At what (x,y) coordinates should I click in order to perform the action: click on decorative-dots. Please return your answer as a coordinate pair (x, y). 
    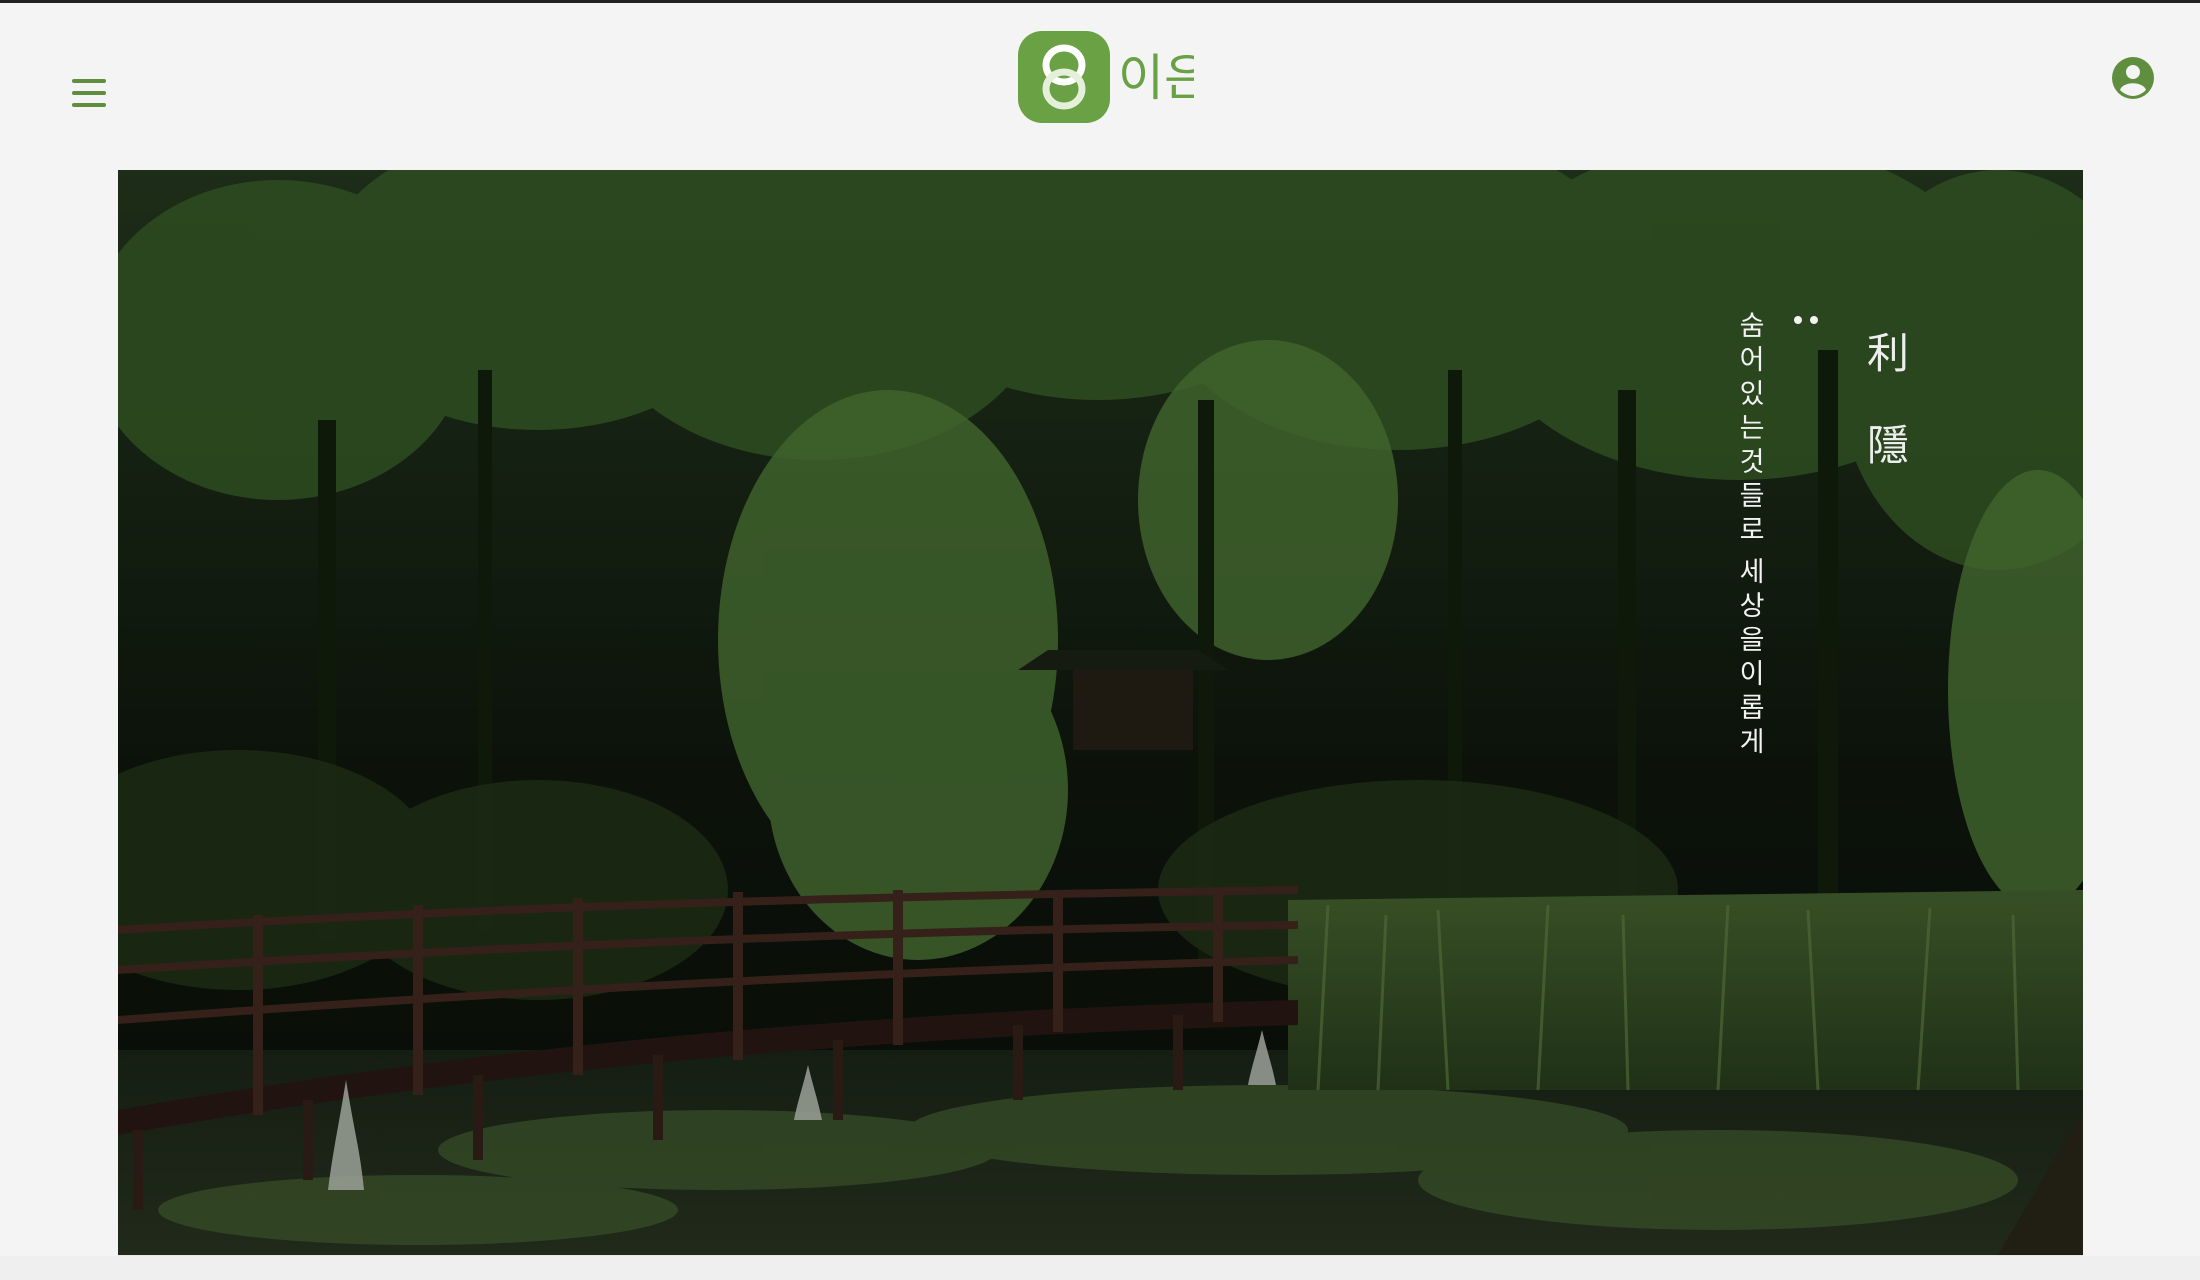
    Looking at the image, I should click on (1812, 321).